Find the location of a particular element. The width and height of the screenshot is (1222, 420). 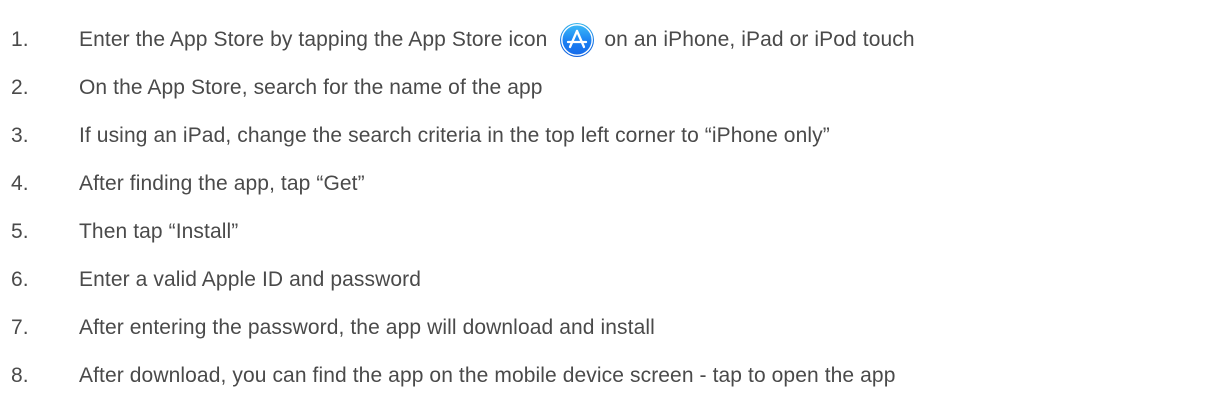

step-number: 1. is located at coordinates (20, 39).